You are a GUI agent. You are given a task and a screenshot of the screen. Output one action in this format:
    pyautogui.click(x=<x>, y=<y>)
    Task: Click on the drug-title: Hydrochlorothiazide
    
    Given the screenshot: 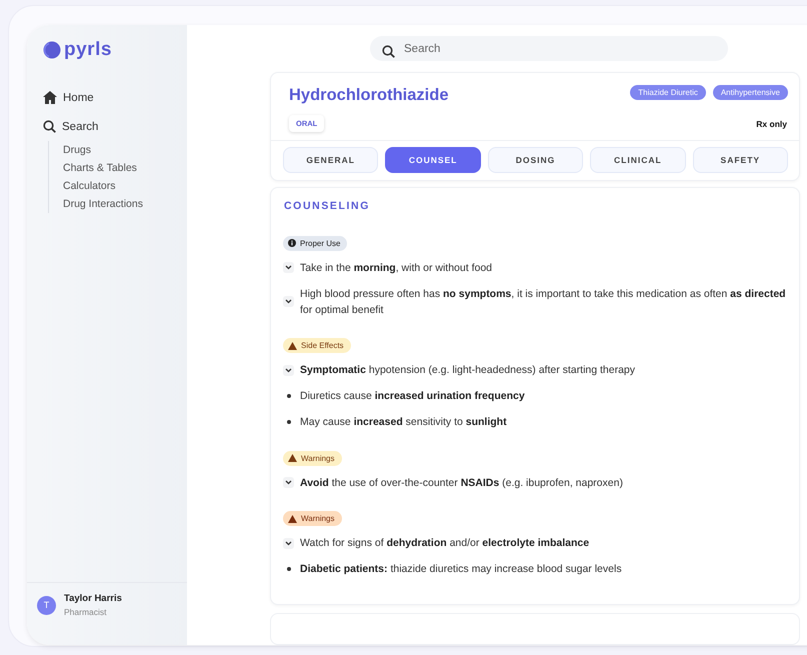 What is the action you would take?
    pyautogui.click(x=369, y=95)
    